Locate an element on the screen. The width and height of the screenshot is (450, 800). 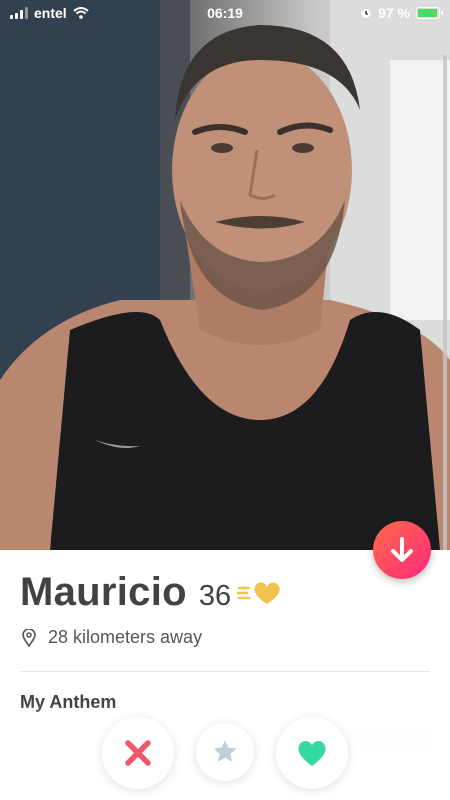
profile-age: 36 is located at coordinates (215, 596).